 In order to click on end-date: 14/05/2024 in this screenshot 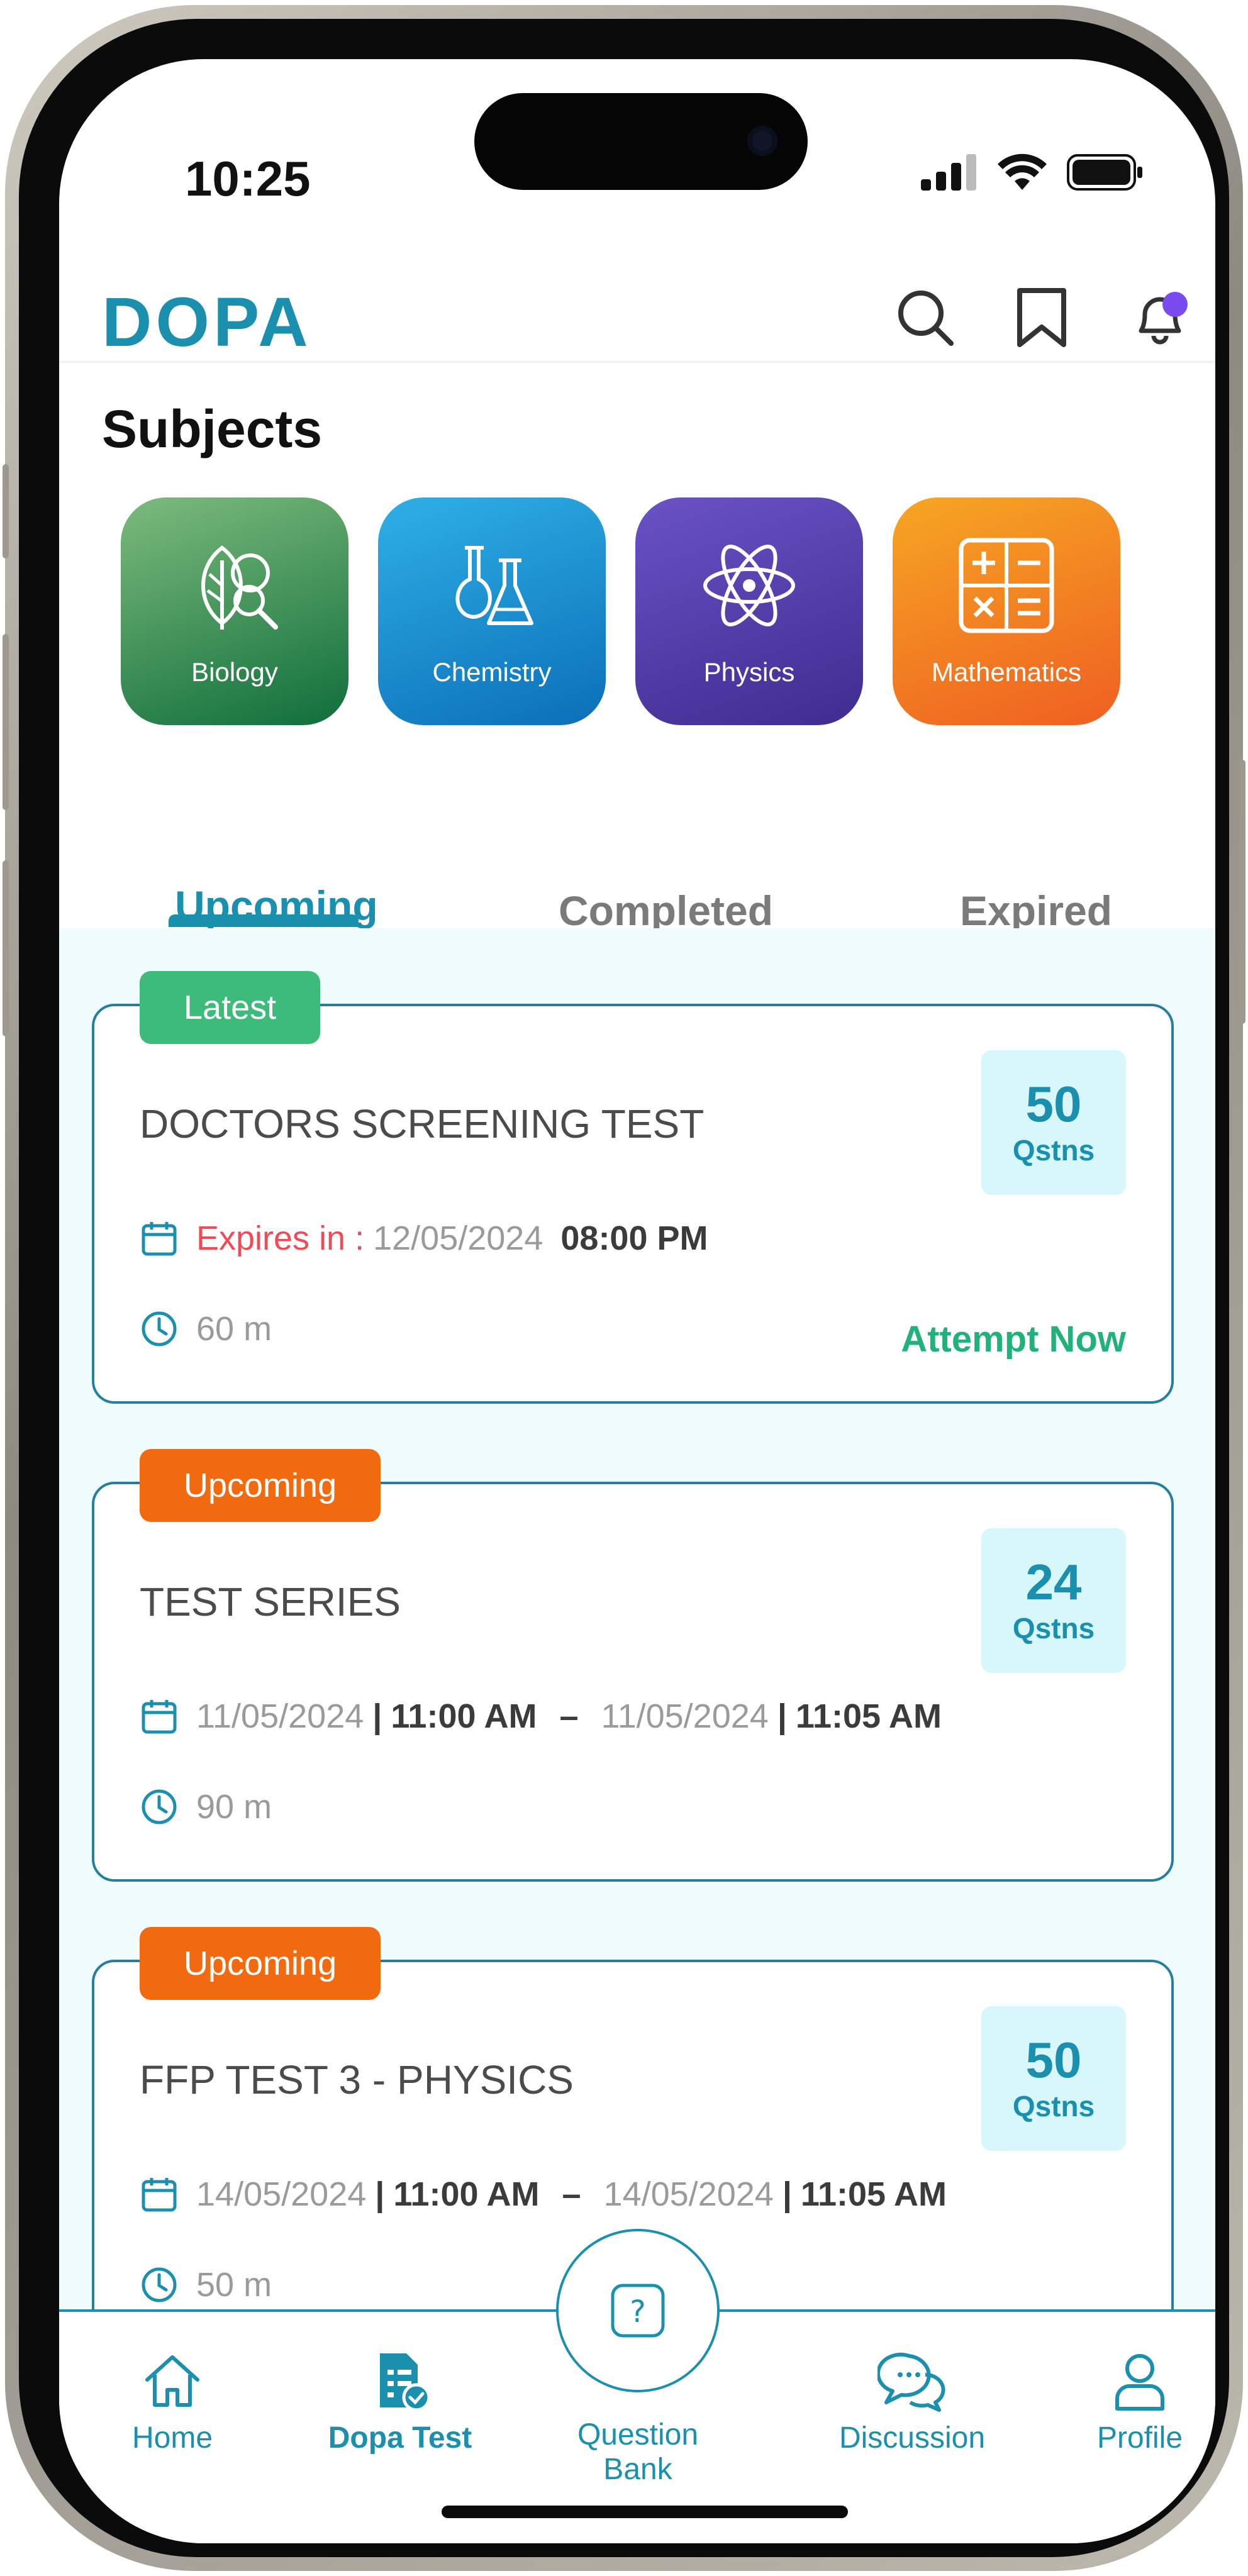, I will do `click(688, 2194)`.